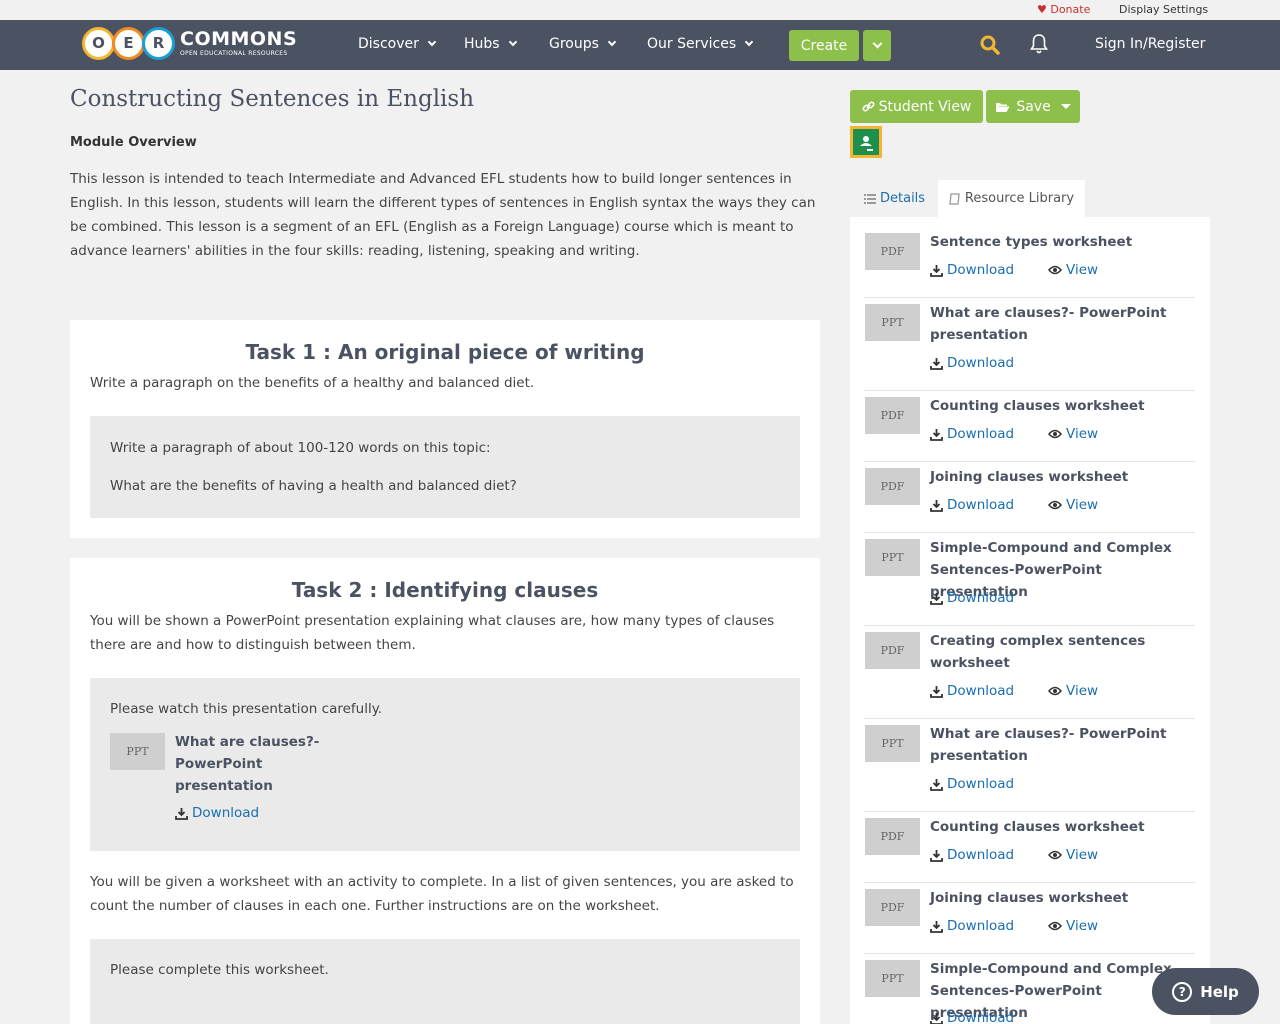  I want to click on nav-hubs: Hubs, so click(490, 44).